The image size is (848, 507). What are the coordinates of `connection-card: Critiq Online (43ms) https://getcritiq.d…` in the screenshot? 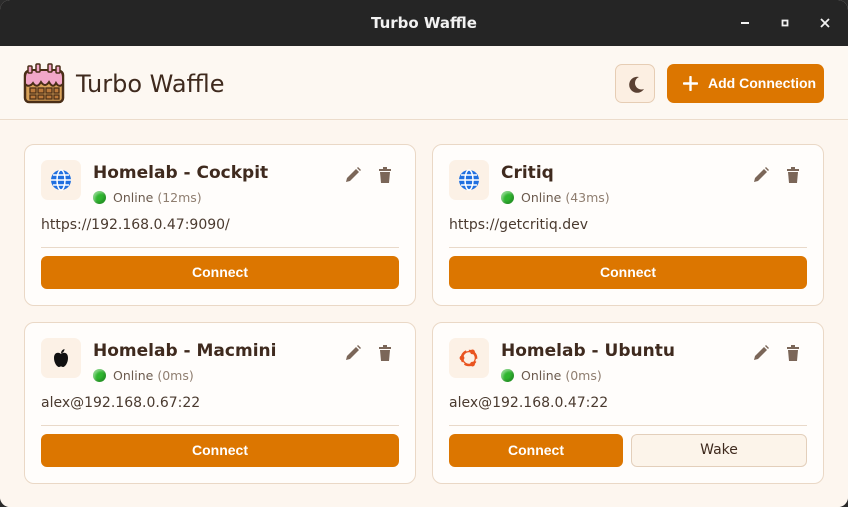 It's located at (628, 225).